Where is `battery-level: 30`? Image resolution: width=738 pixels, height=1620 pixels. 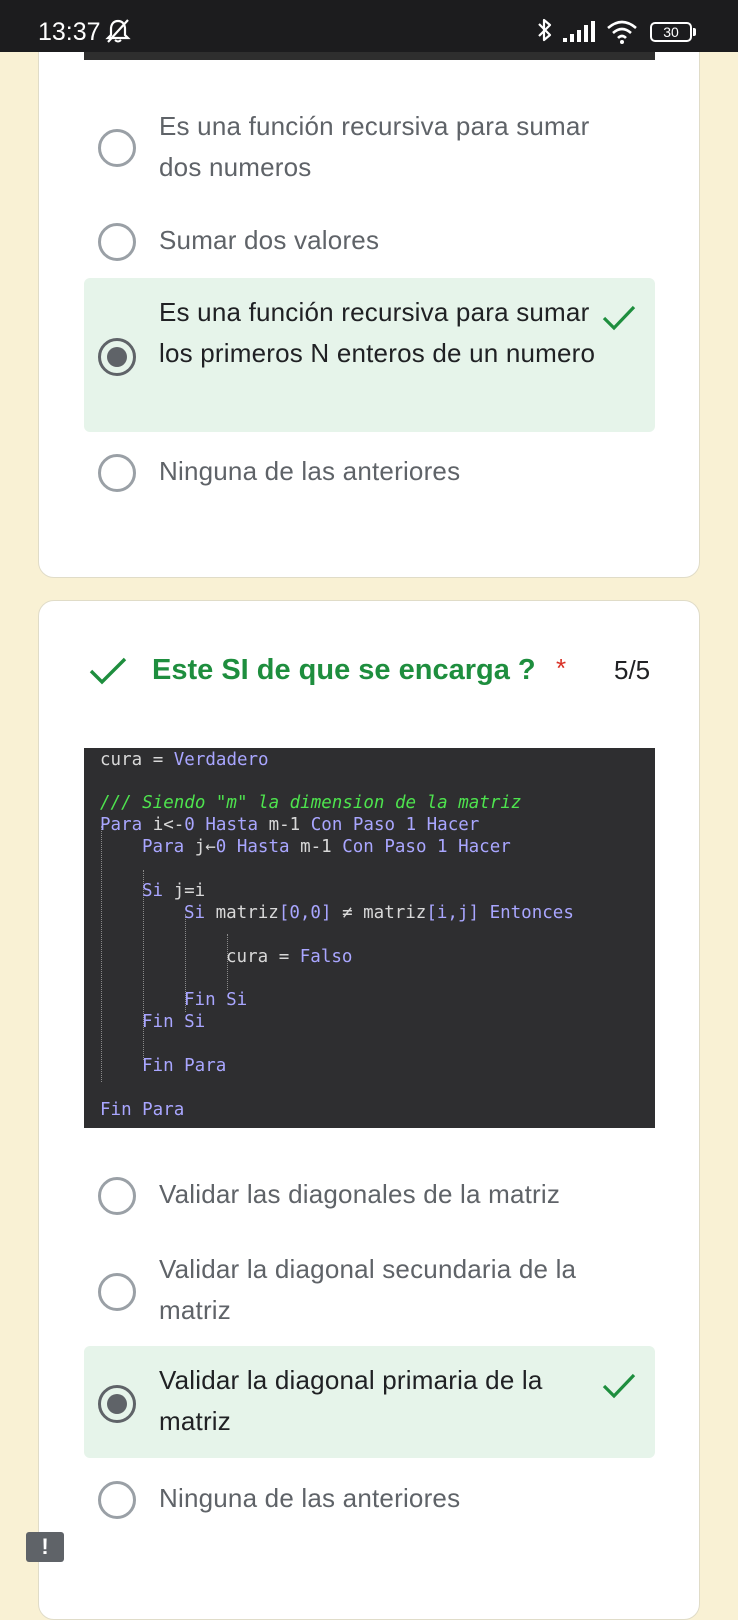 battery-level: 30 is located at coordinates (671, 32).